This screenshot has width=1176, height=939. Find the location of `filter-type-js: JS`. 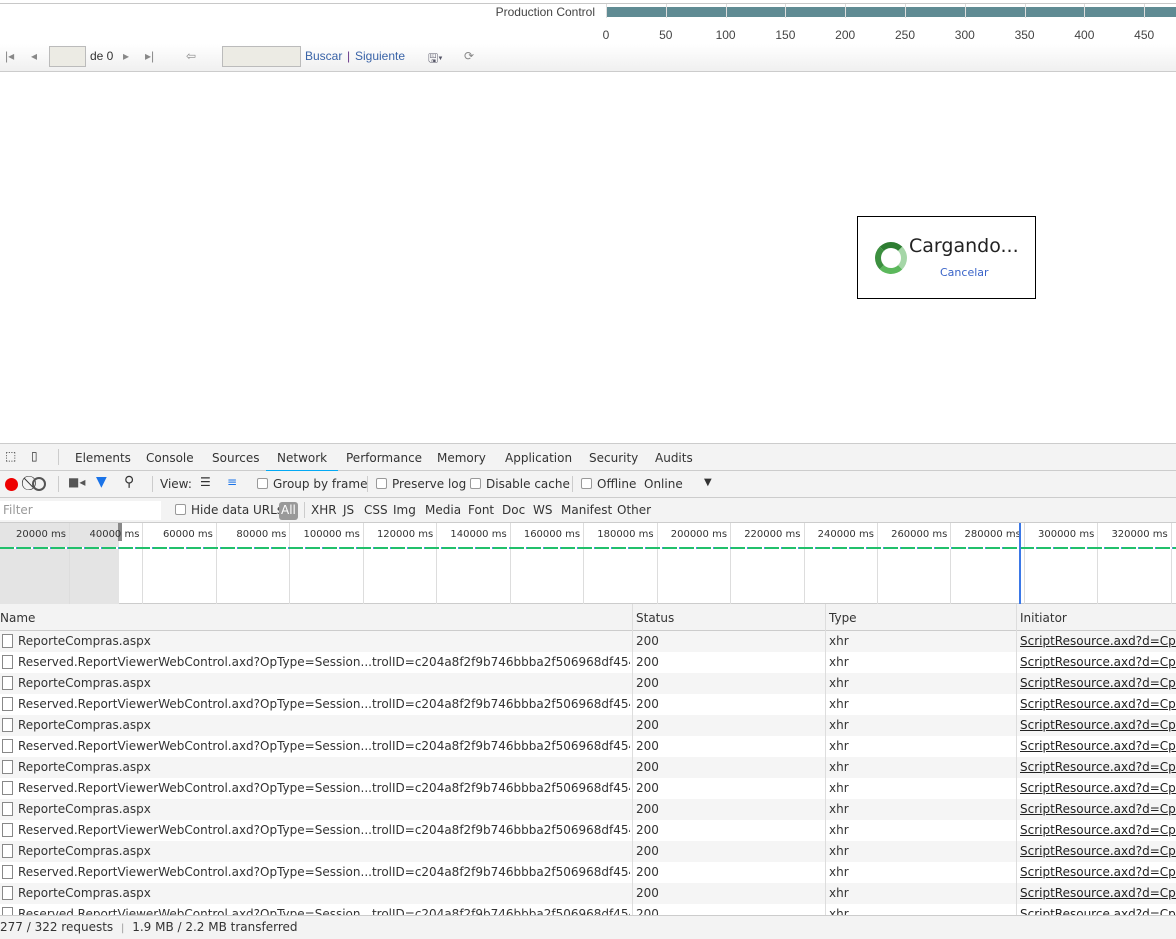

filter-type-js: JS is located at coordinates (348, 510).